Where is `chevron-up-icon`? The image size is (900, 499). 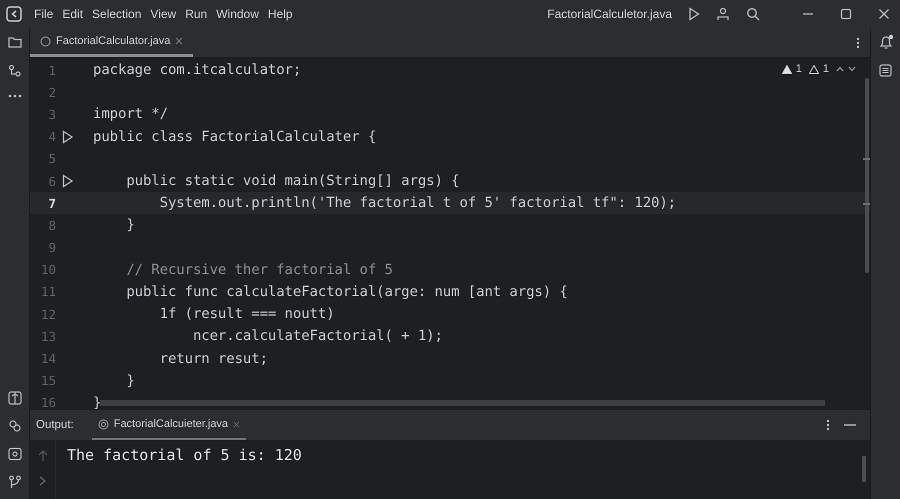
chevron-up-icon is located at coordinates (840, 69).